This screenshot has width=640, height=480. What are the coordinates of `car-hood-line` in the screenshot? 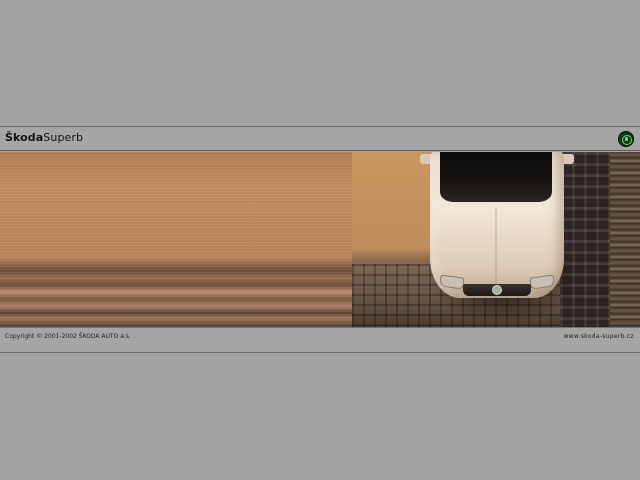 It's located at (496, 248).